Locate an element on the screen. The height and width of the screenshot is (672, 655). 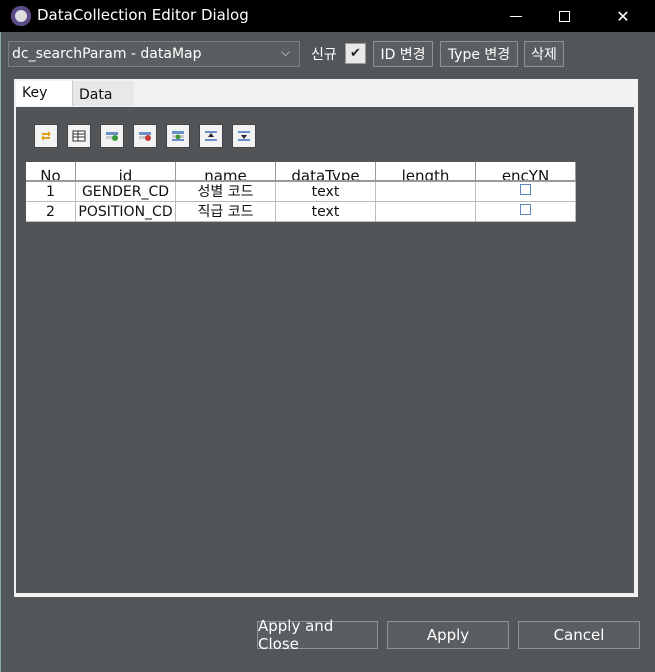
table-header-row: No id name dataType length encYN is located at coordinates (301, 172).